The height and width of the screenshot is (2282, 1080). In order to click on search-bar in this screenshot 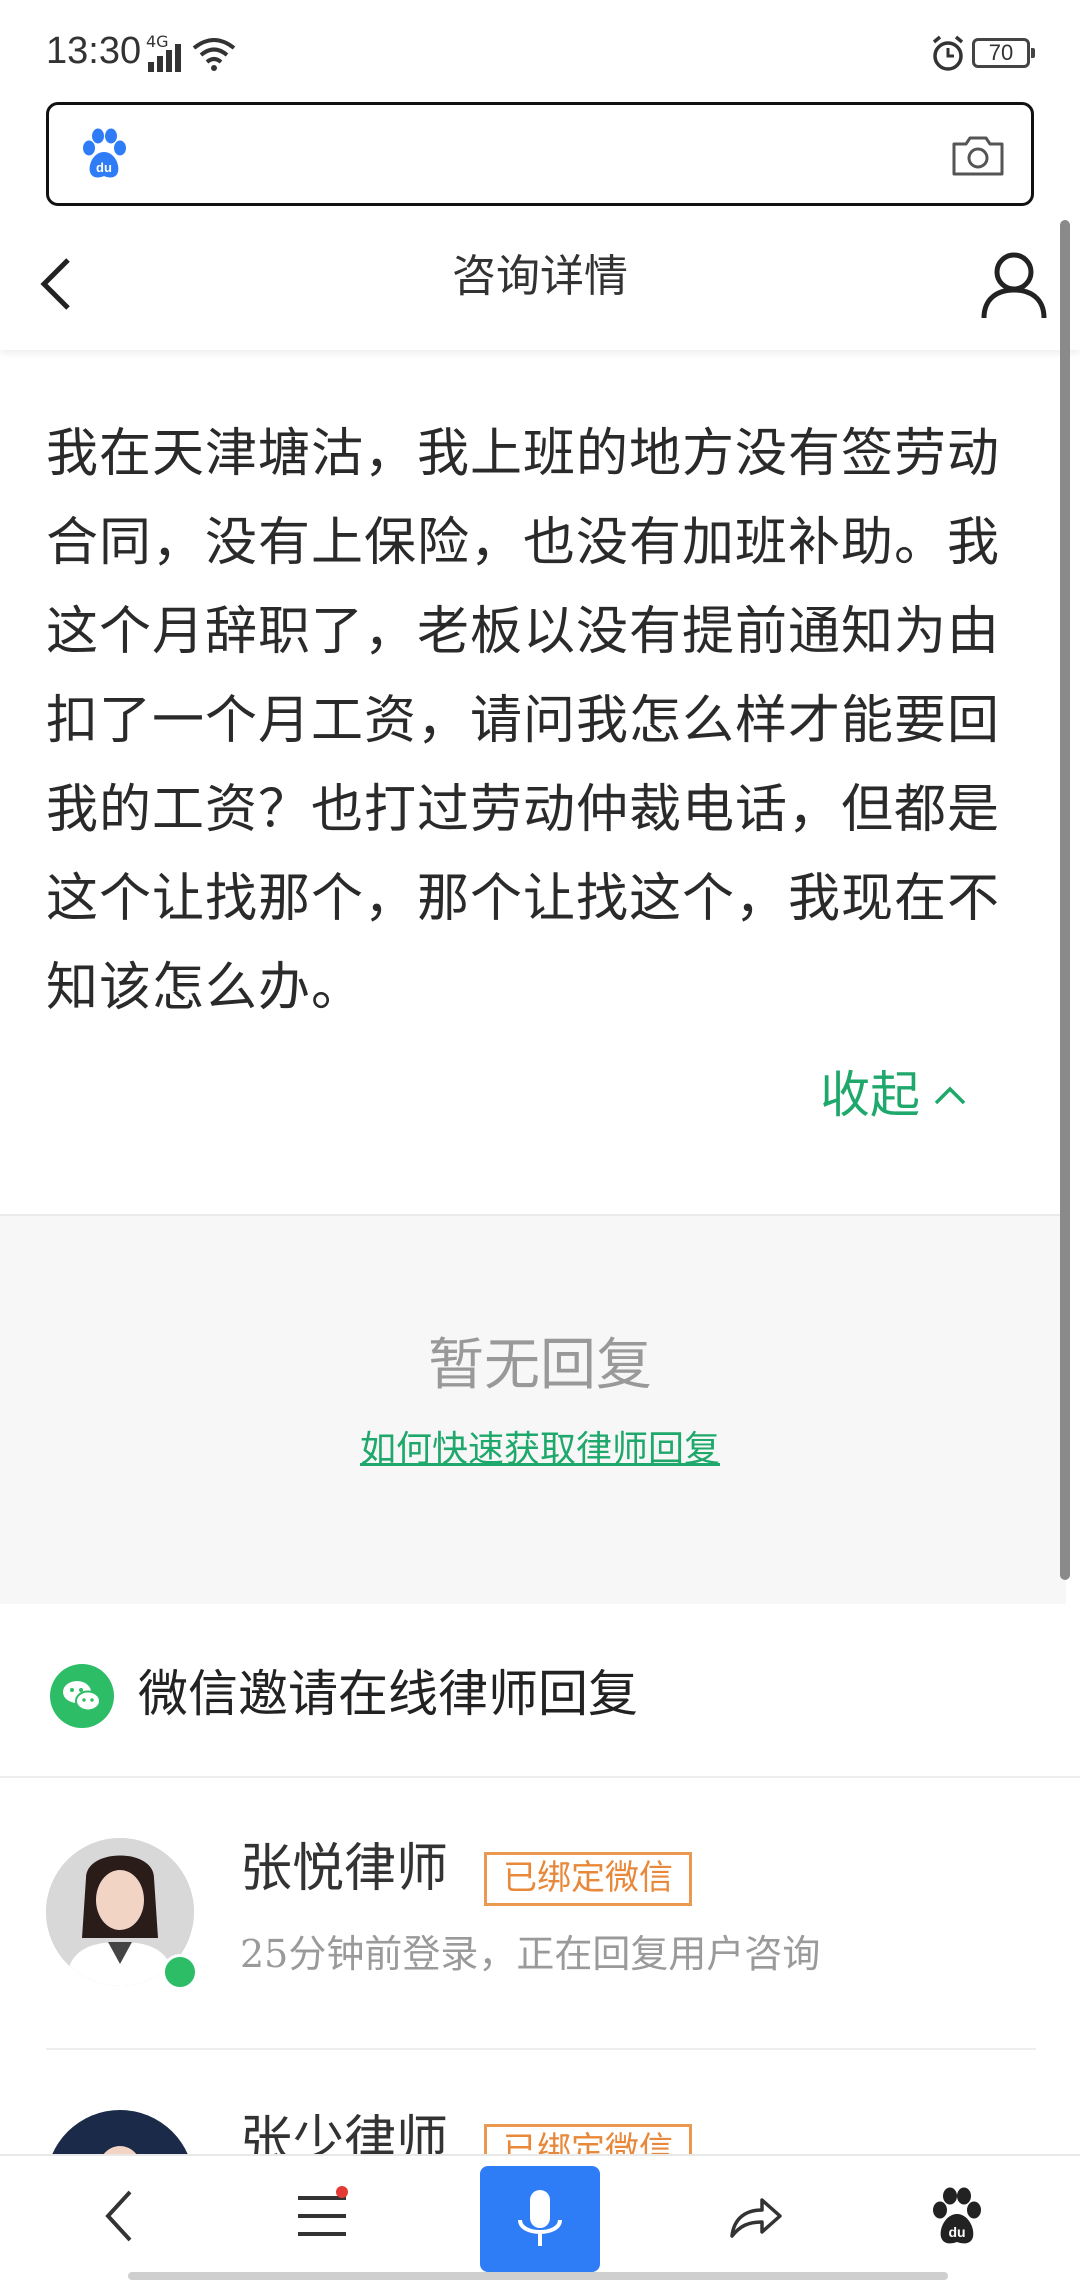, I will do `click(540, 154)`.